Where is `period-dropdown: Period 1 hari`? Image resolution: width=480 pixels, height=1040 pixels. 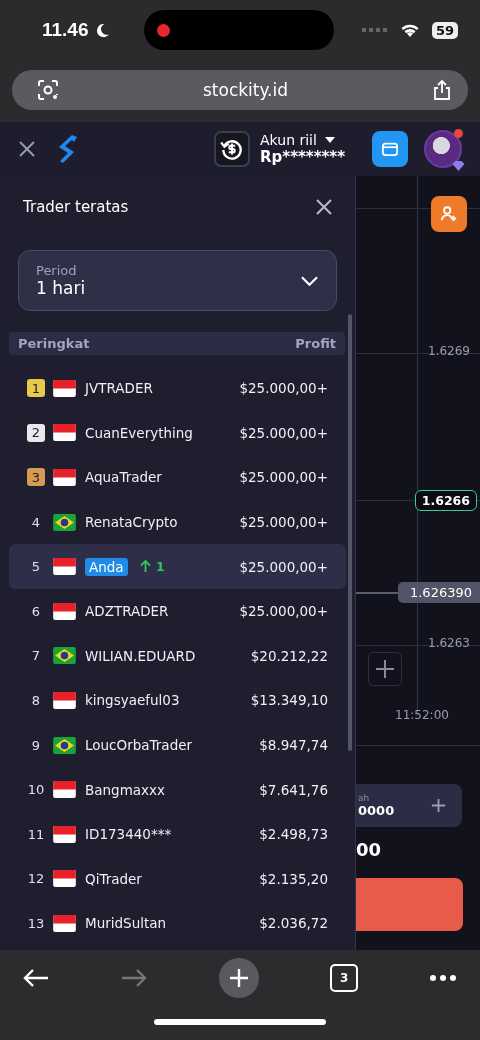 period-dropdown: Period 1 hari is located at coordinates (177, 280).